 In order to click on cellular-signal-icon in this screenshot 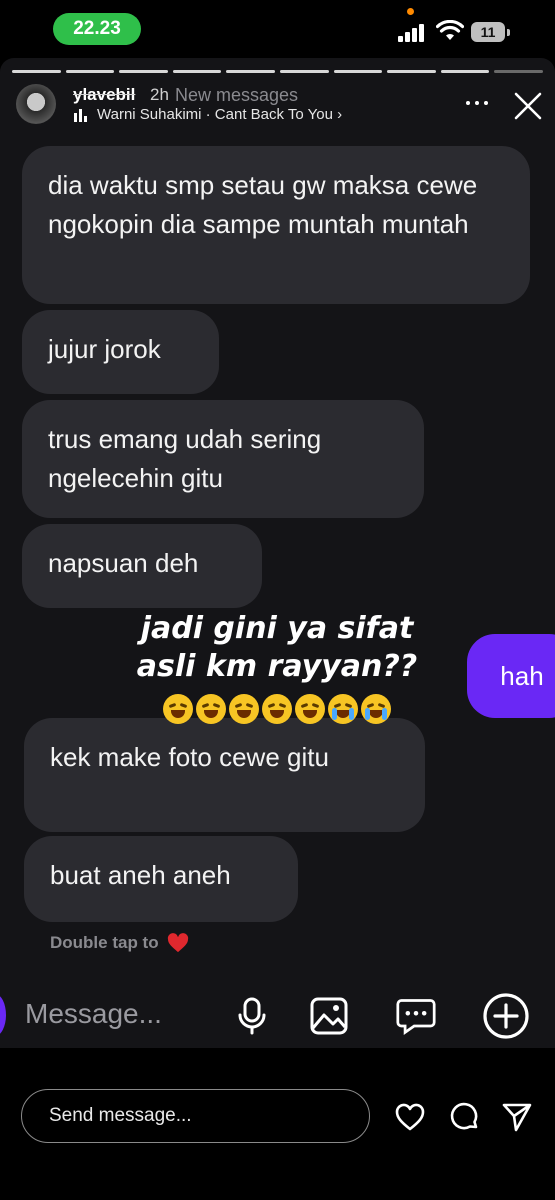, I will do `click(413, 32)`.